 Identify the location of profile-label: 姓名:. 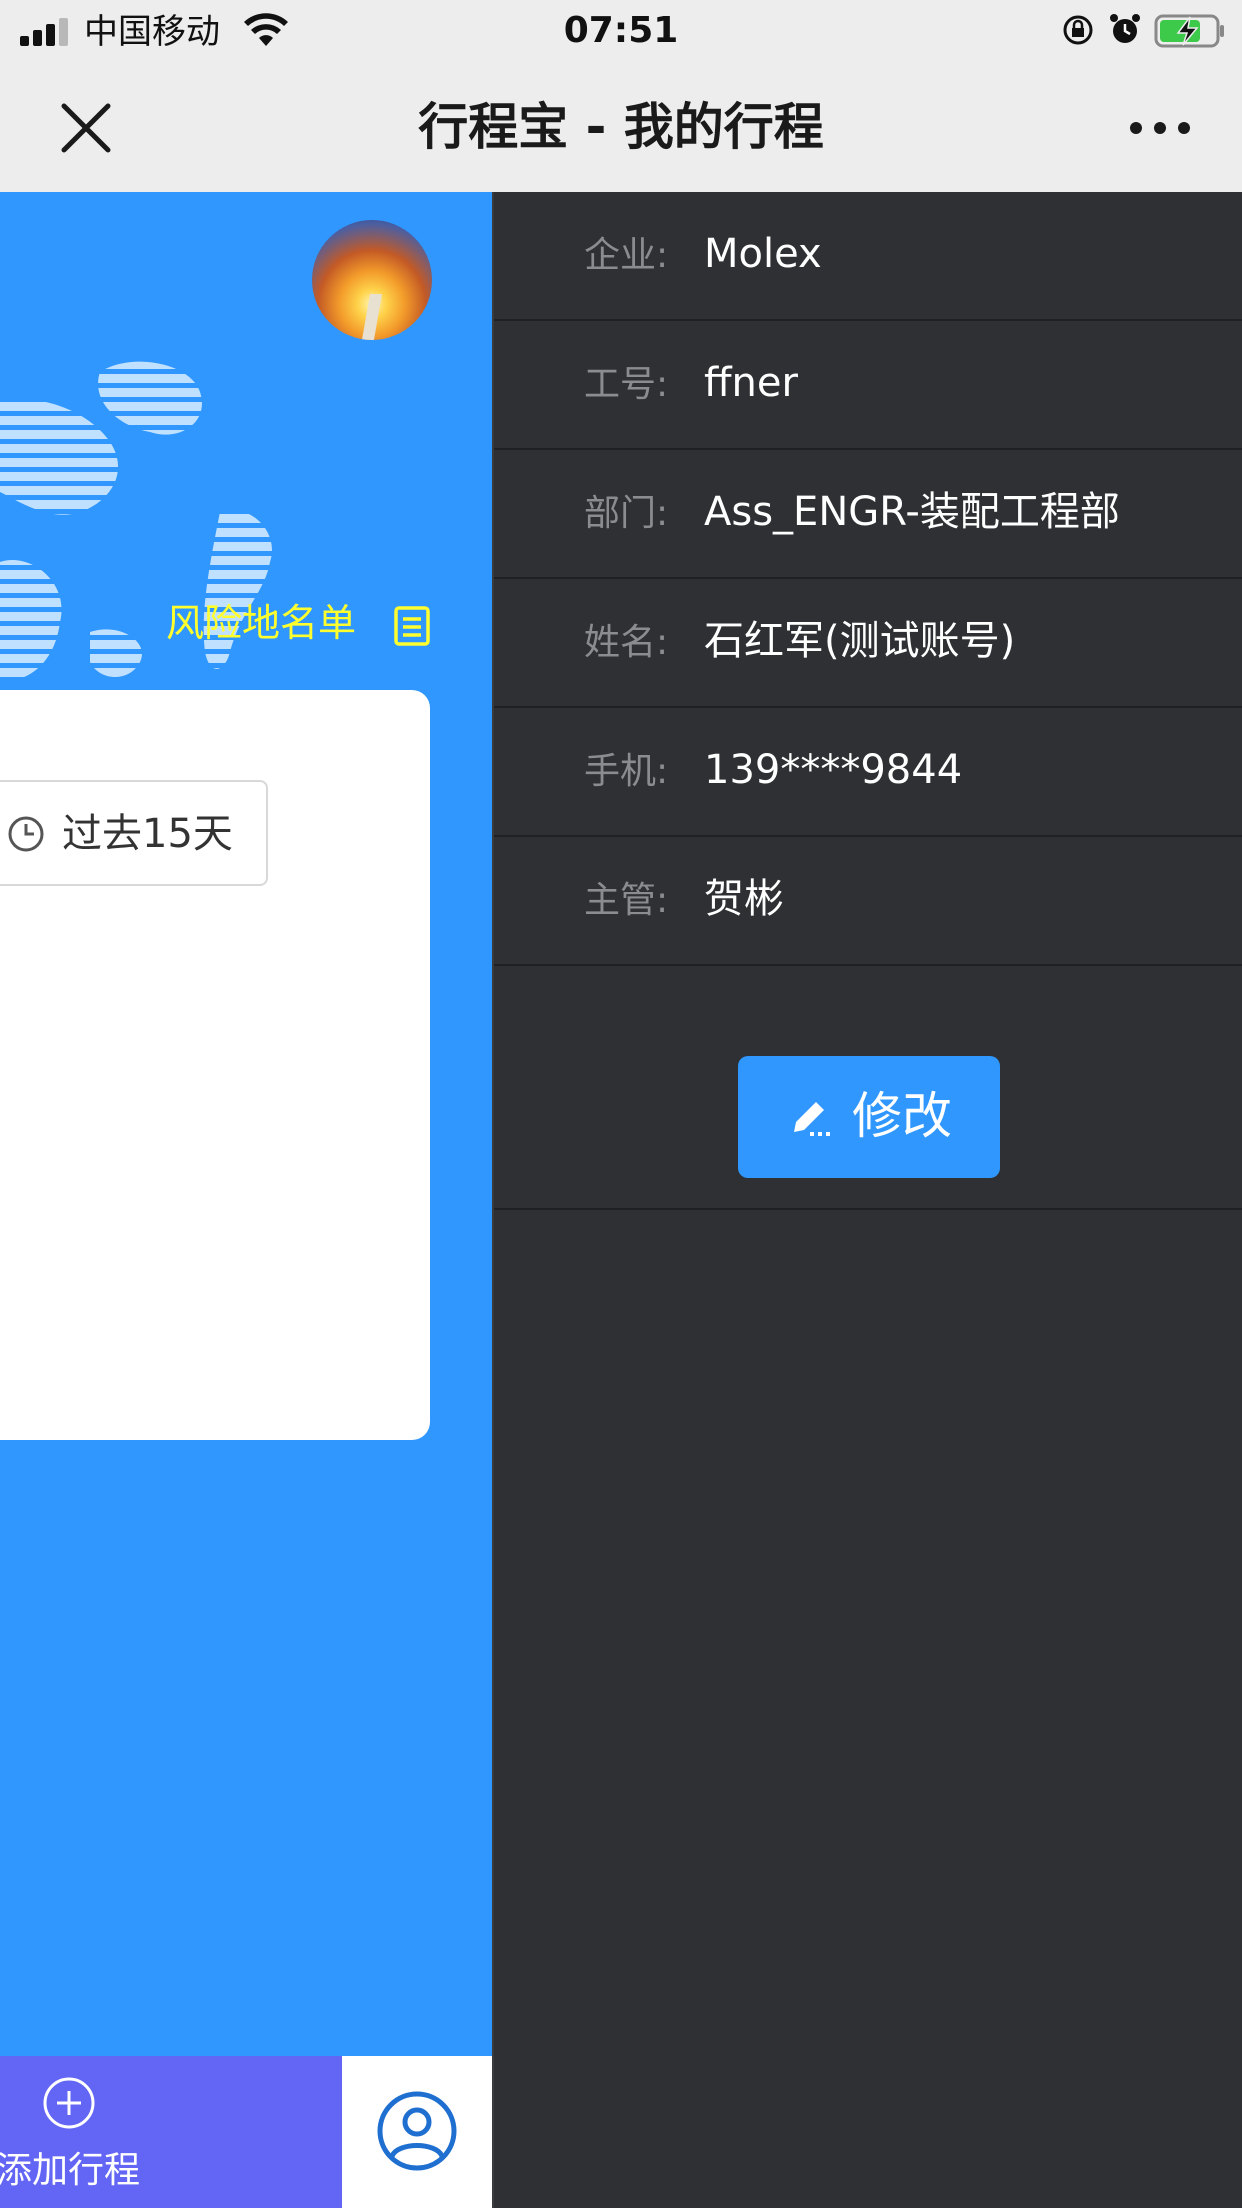
(626, 642).